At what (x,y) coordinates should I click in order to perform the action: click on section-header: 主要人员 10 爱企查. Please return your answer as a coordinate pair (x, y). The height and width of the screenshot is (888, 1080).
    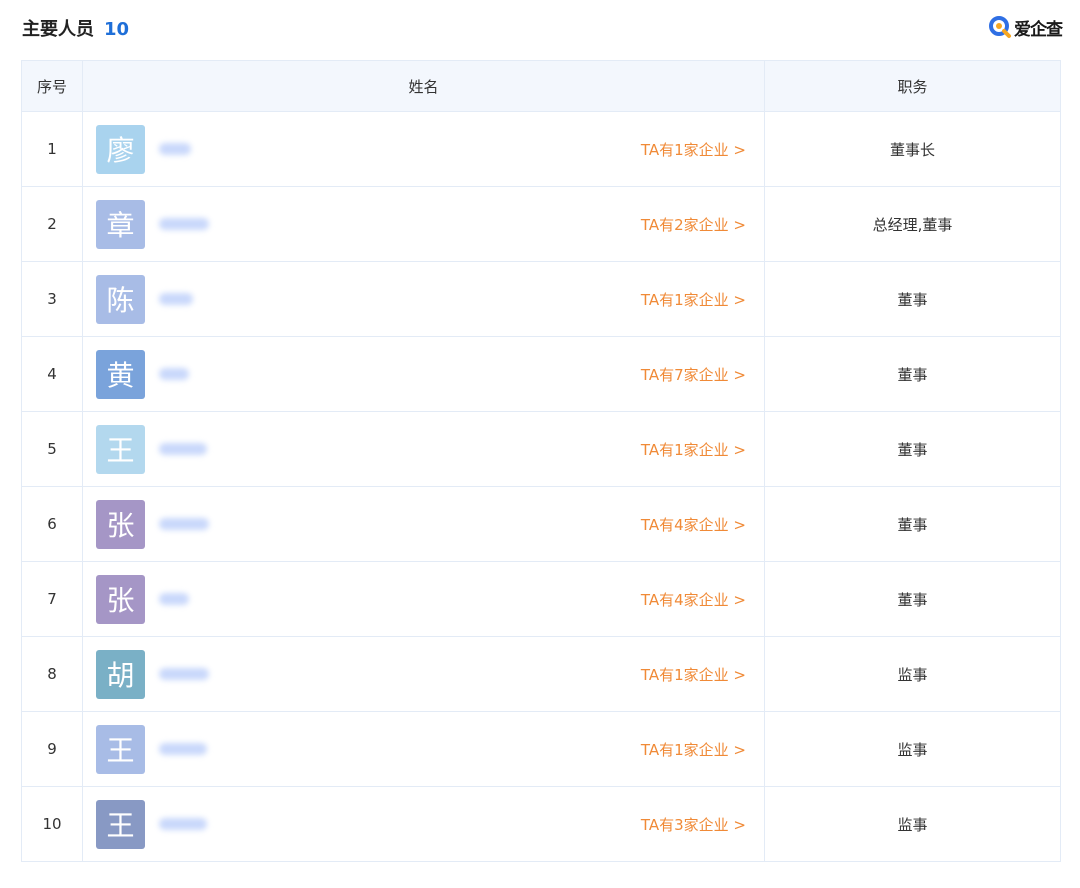
    Looking at the image, I should click on (540, 30).